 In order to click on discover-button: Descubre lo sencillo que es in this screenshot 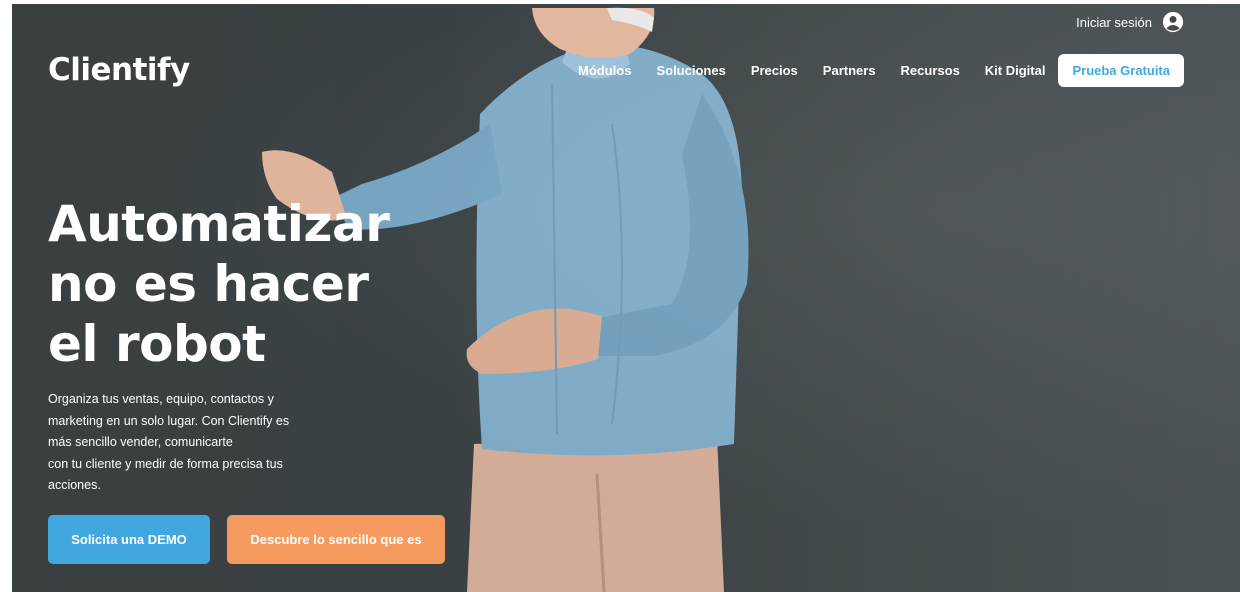, I will do `click(336, 539)`.